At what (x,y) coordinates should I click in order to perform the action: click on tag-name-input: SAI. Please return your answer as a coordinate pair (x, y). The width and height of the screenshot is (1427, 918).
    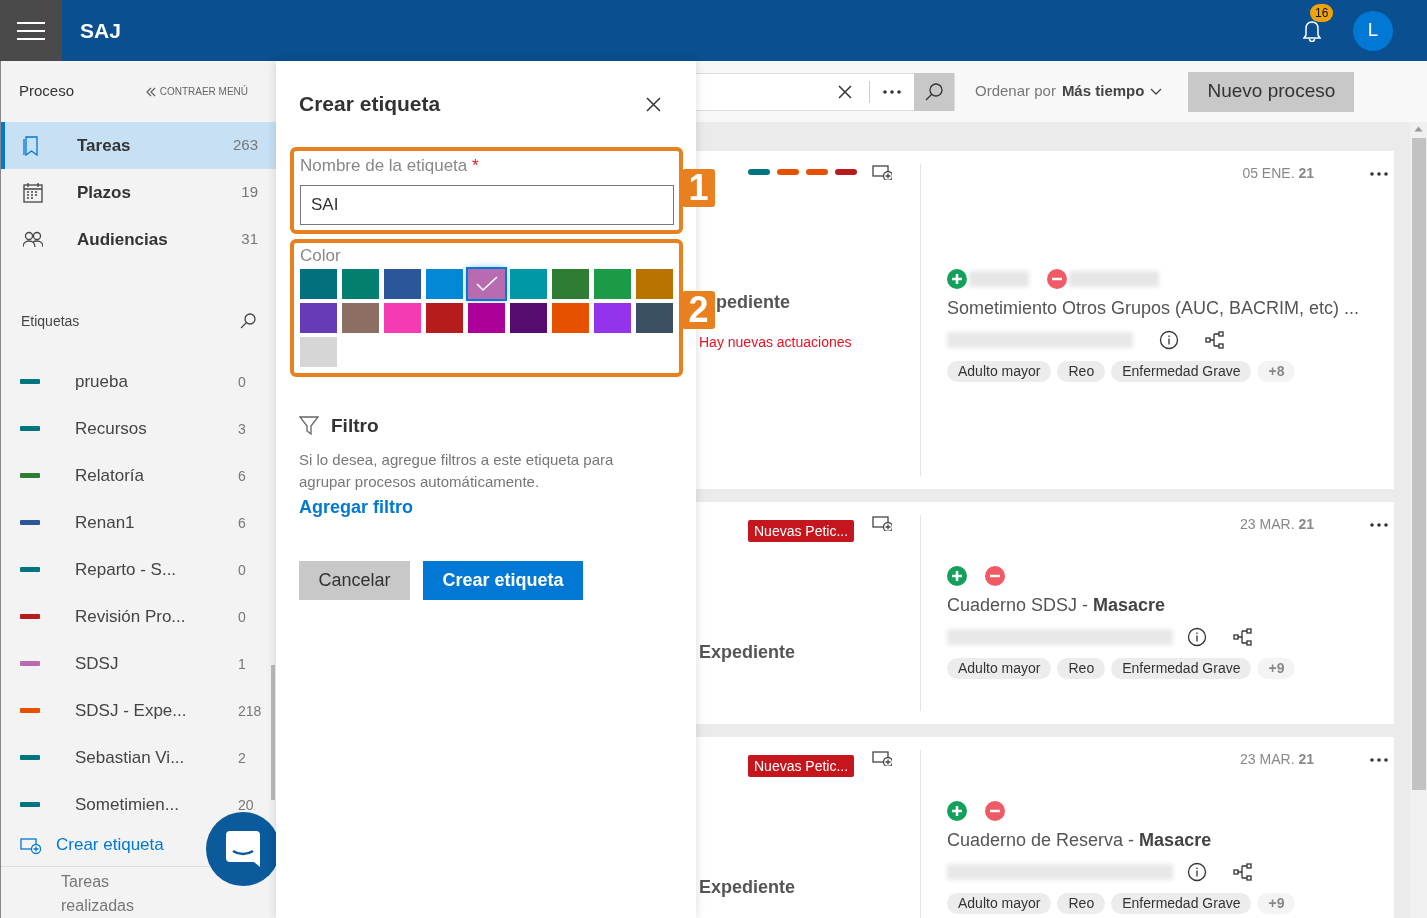
    Looking at the image, I should click on (487, 205).